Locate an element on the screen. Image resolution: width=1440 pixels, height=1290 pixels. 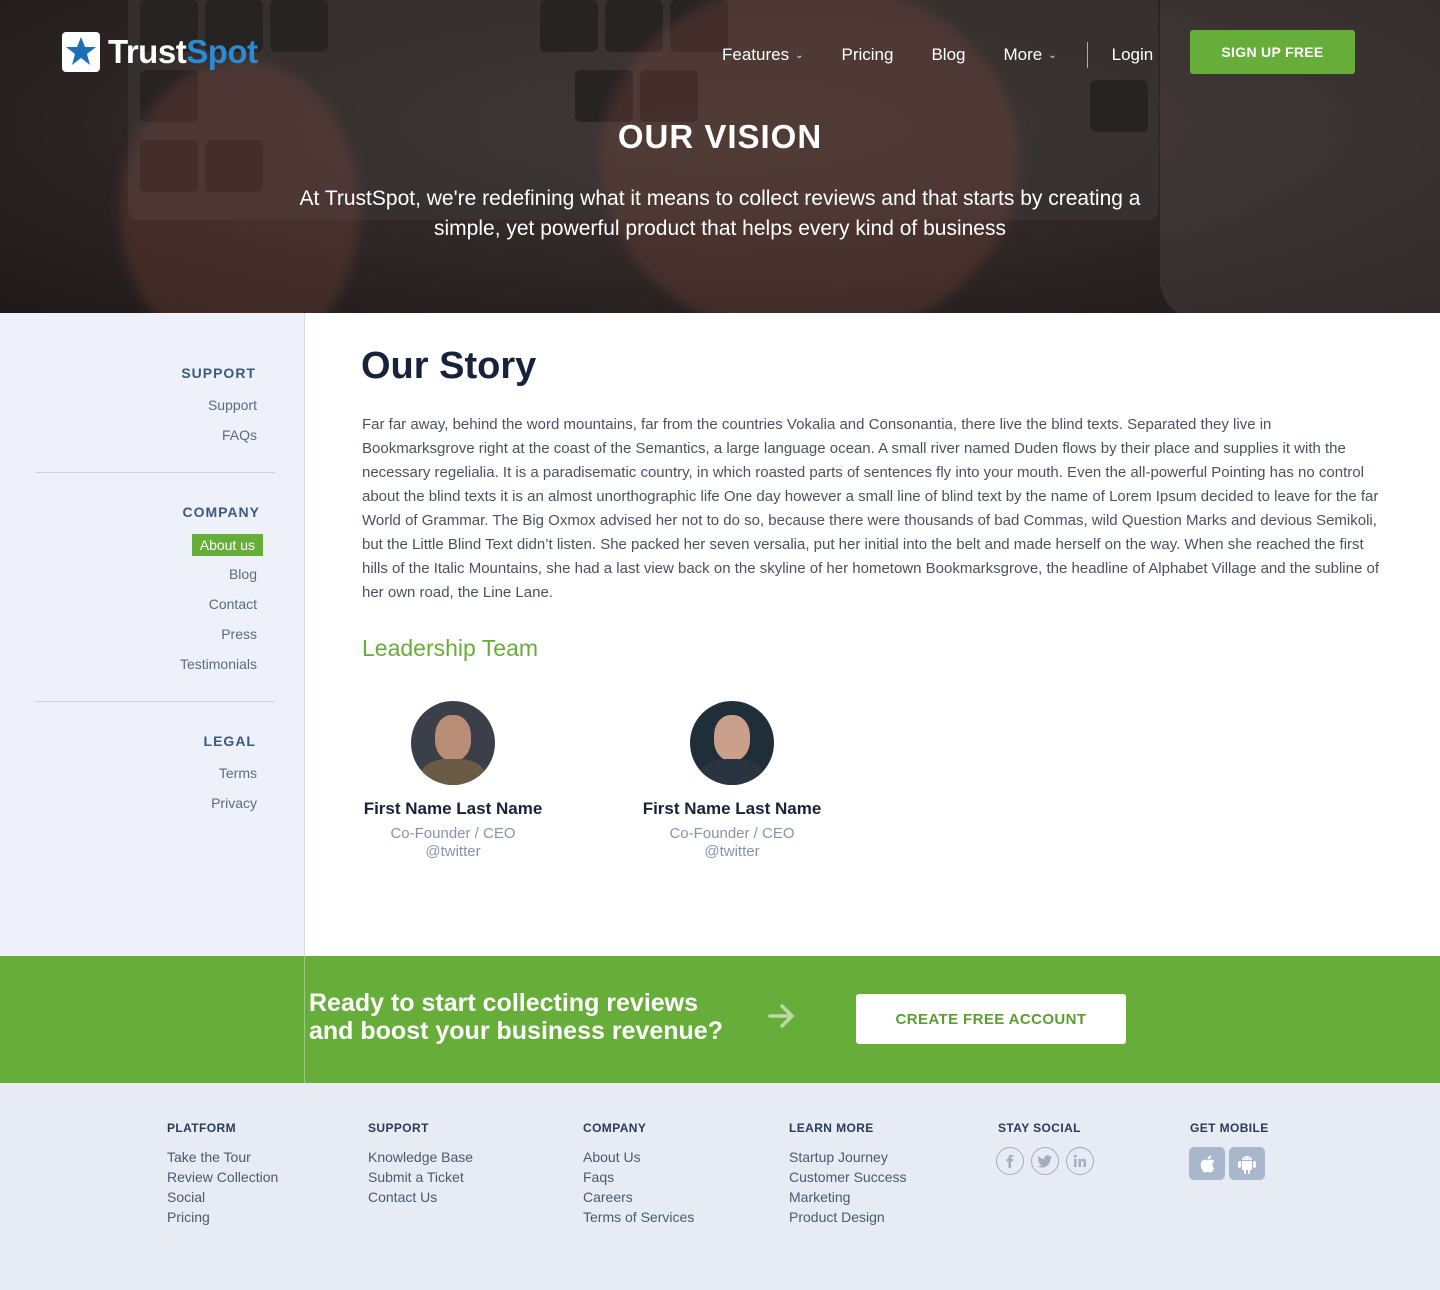
footer-company-title: COMPANY is located at coordinates (615, 1128).